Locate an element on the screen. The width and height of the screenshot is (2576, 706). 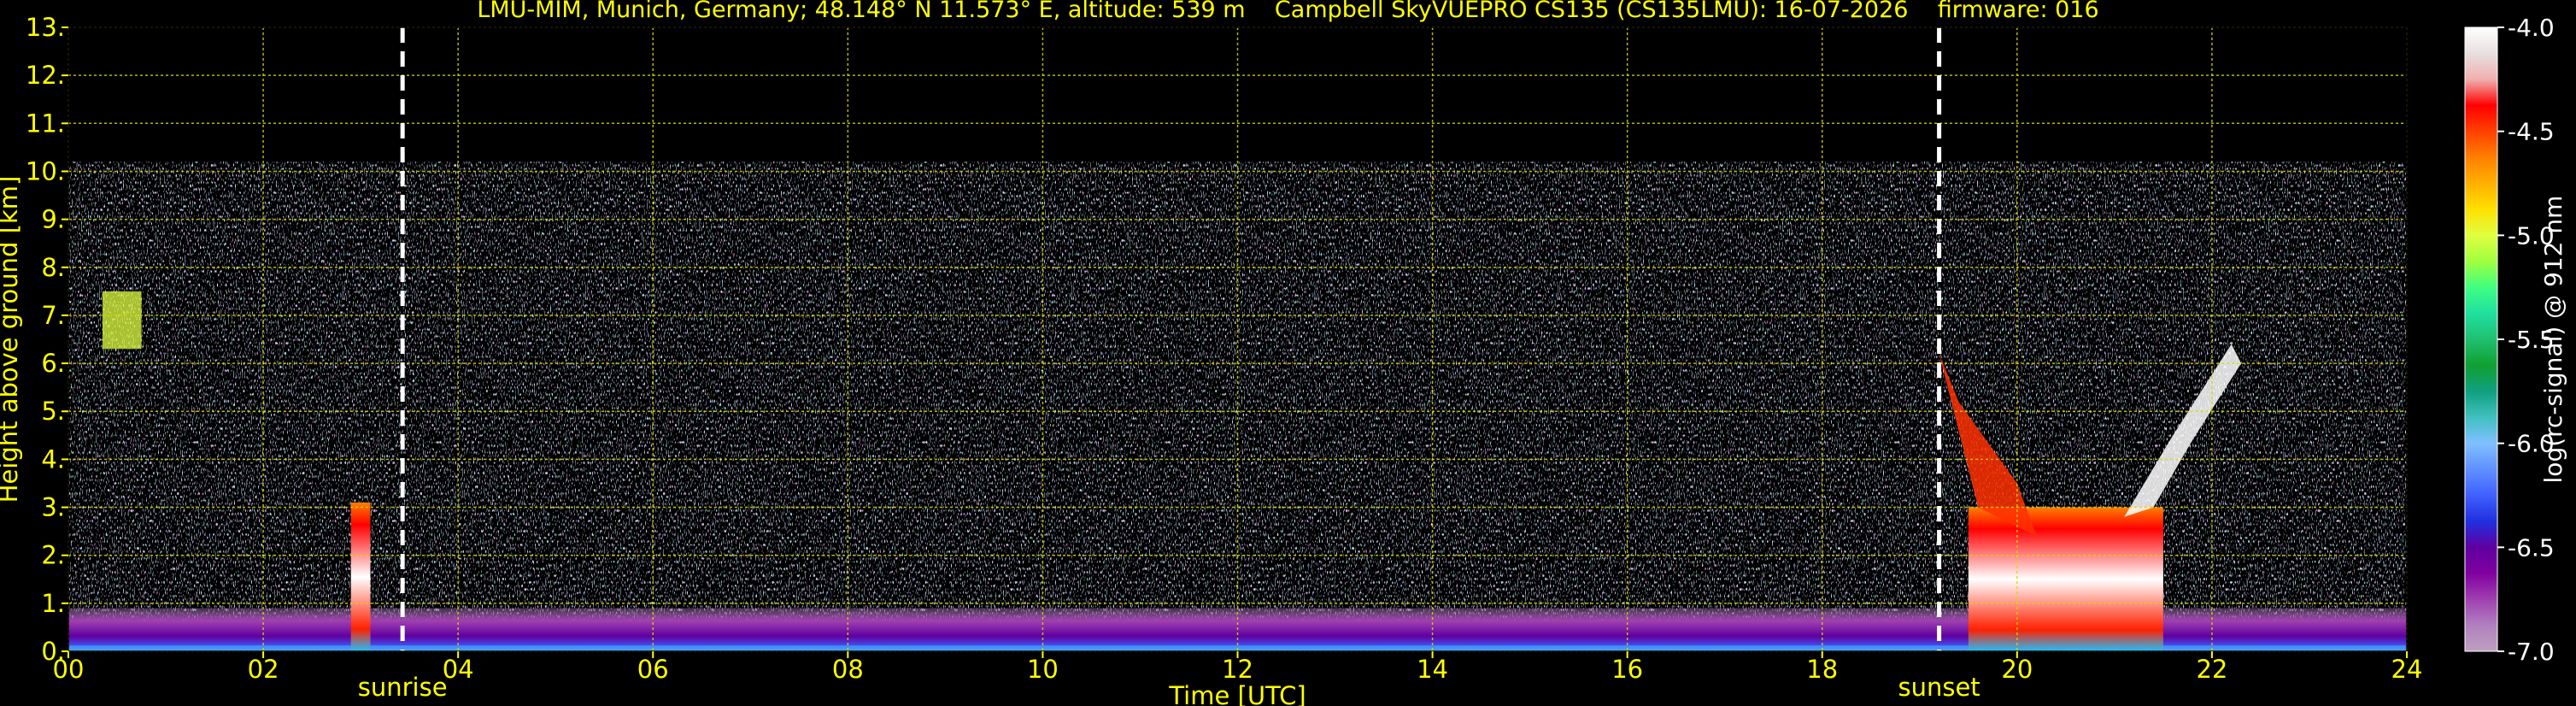
x-tick-label: 16 is located at coordinates (1627, 669).